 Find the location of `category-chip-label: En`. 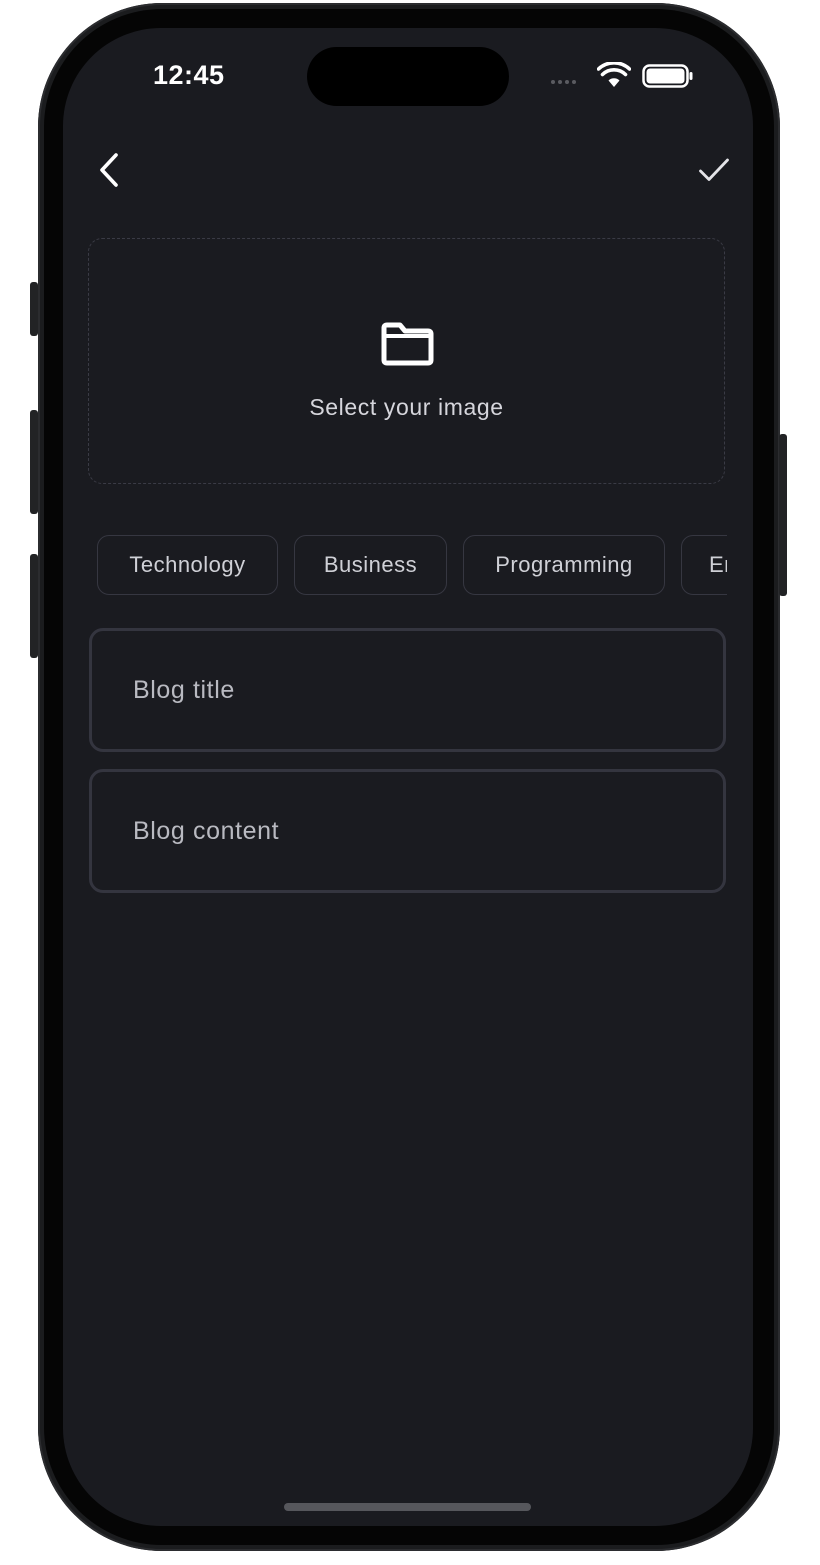

category-chip-label: En is located at coordinates (718, 564).